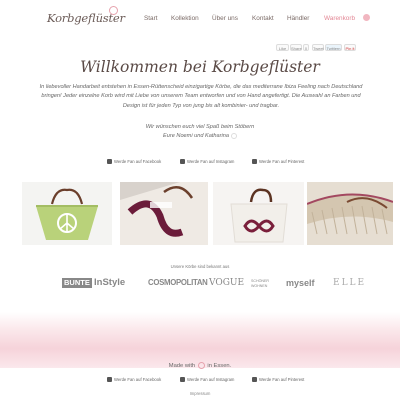 Image resolution: width=400 pixels, height=400 pixels. Describe the element at coordinates (211, 161) in the screenshot. I see `follow-instagram-label: Werde Fan auf Instagram` at that location.